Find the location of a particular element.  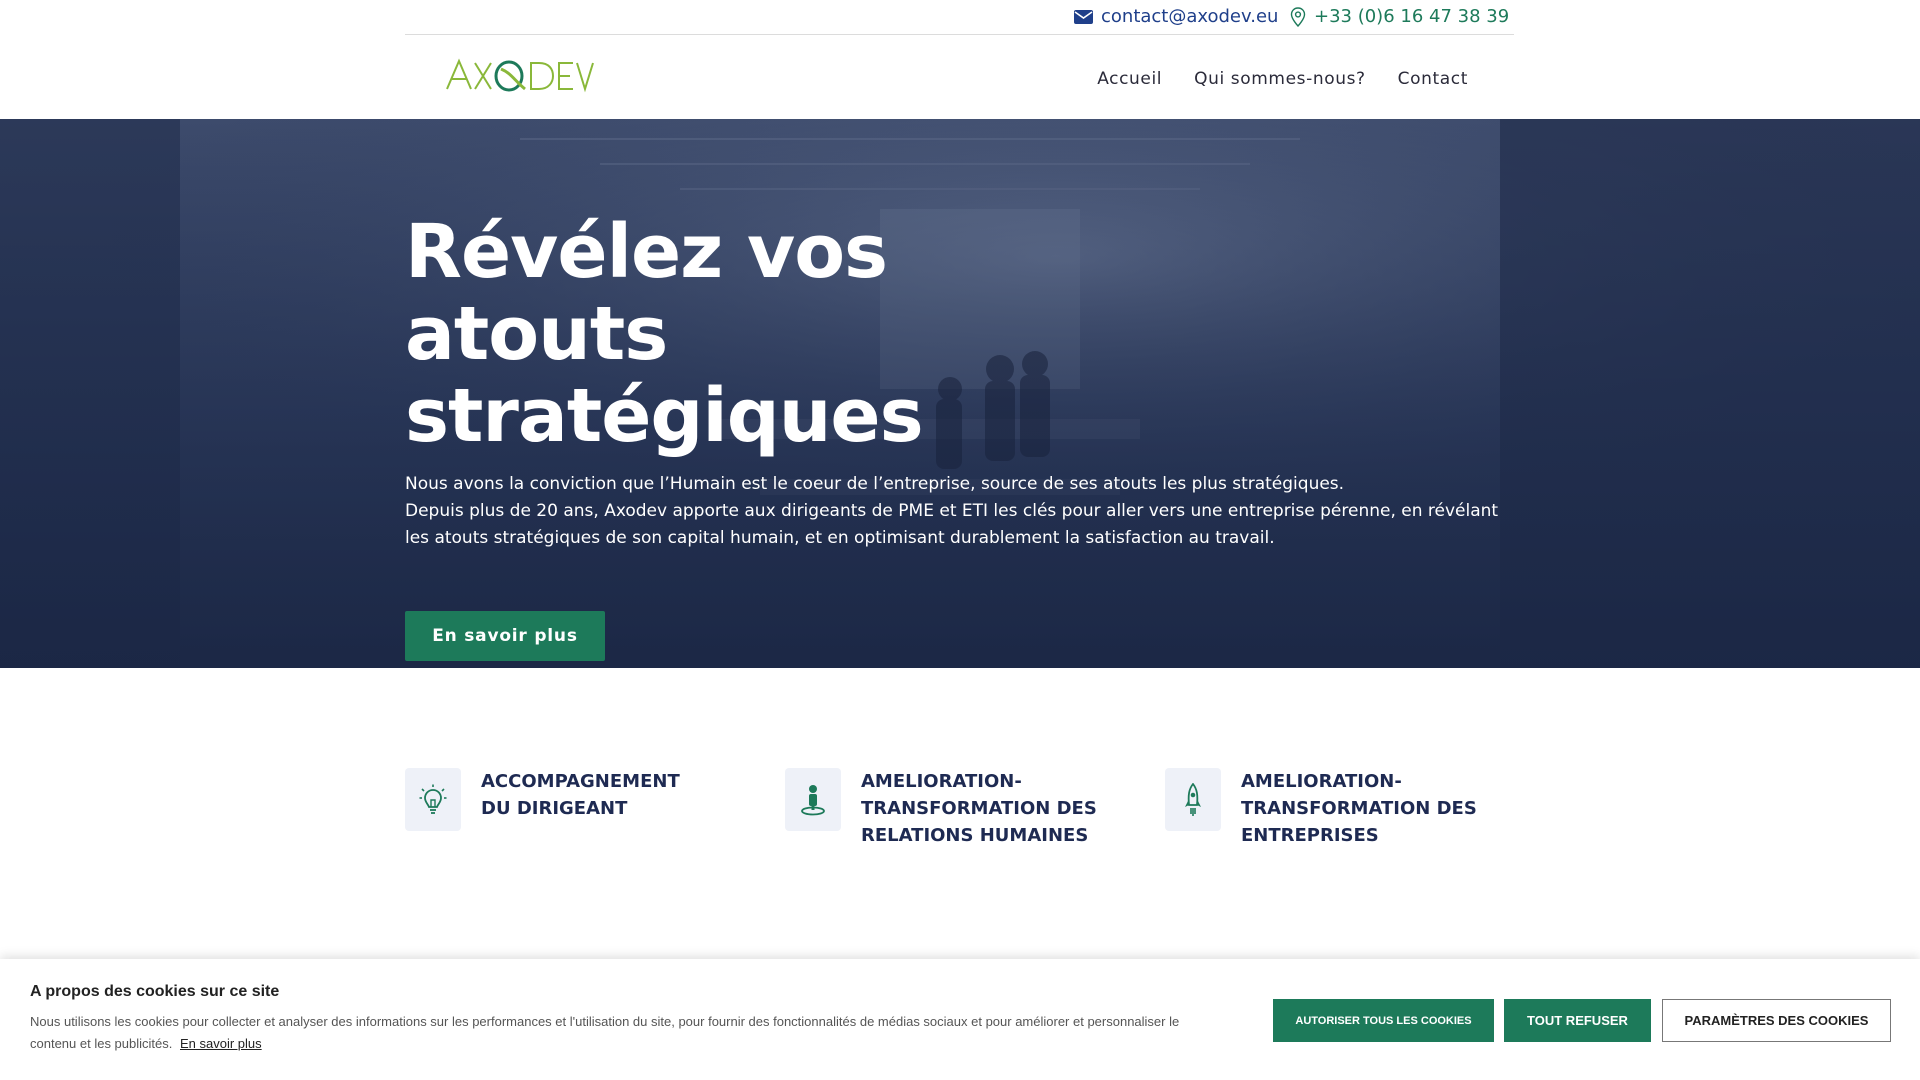

service-title-line: ENTREPRISES is located at coordinates (1310, 835).